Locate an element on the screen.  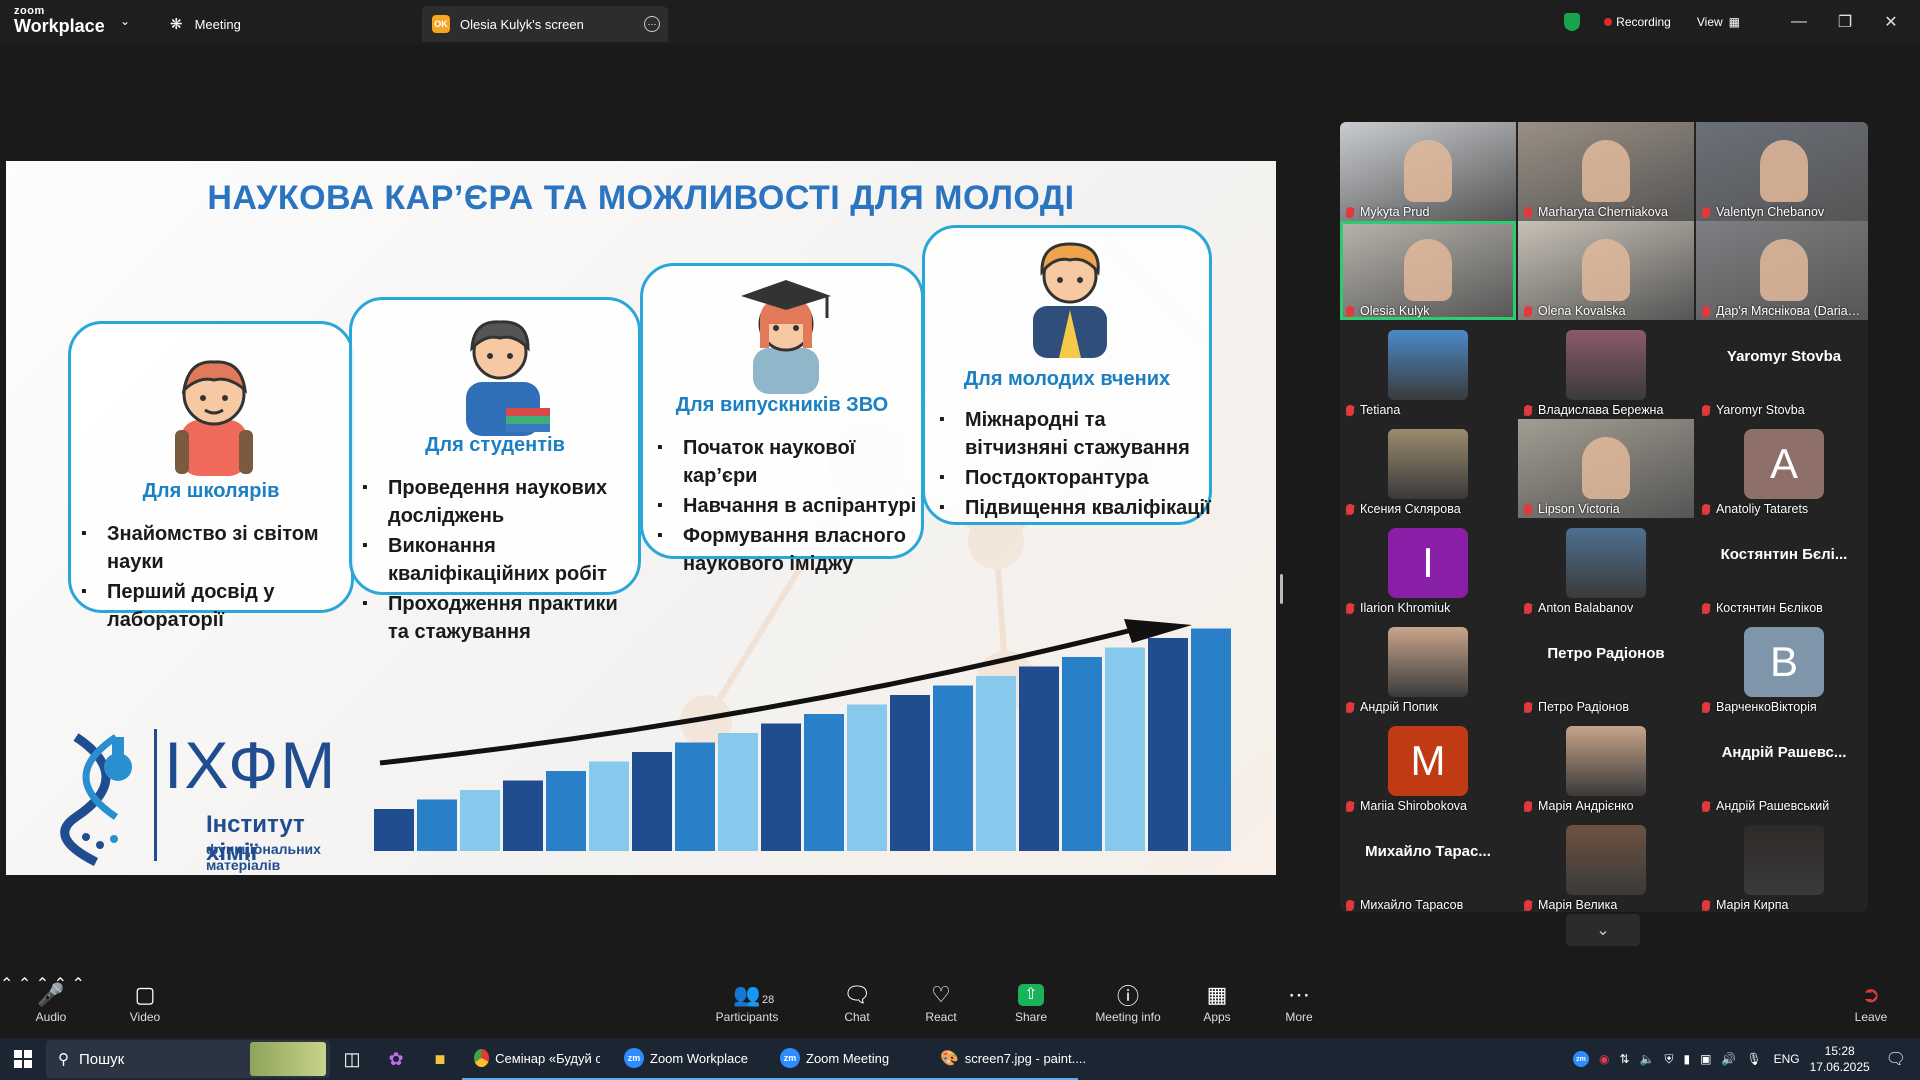
participant-name-label: Lipson Victoria is located at coordinates (1572, 509).